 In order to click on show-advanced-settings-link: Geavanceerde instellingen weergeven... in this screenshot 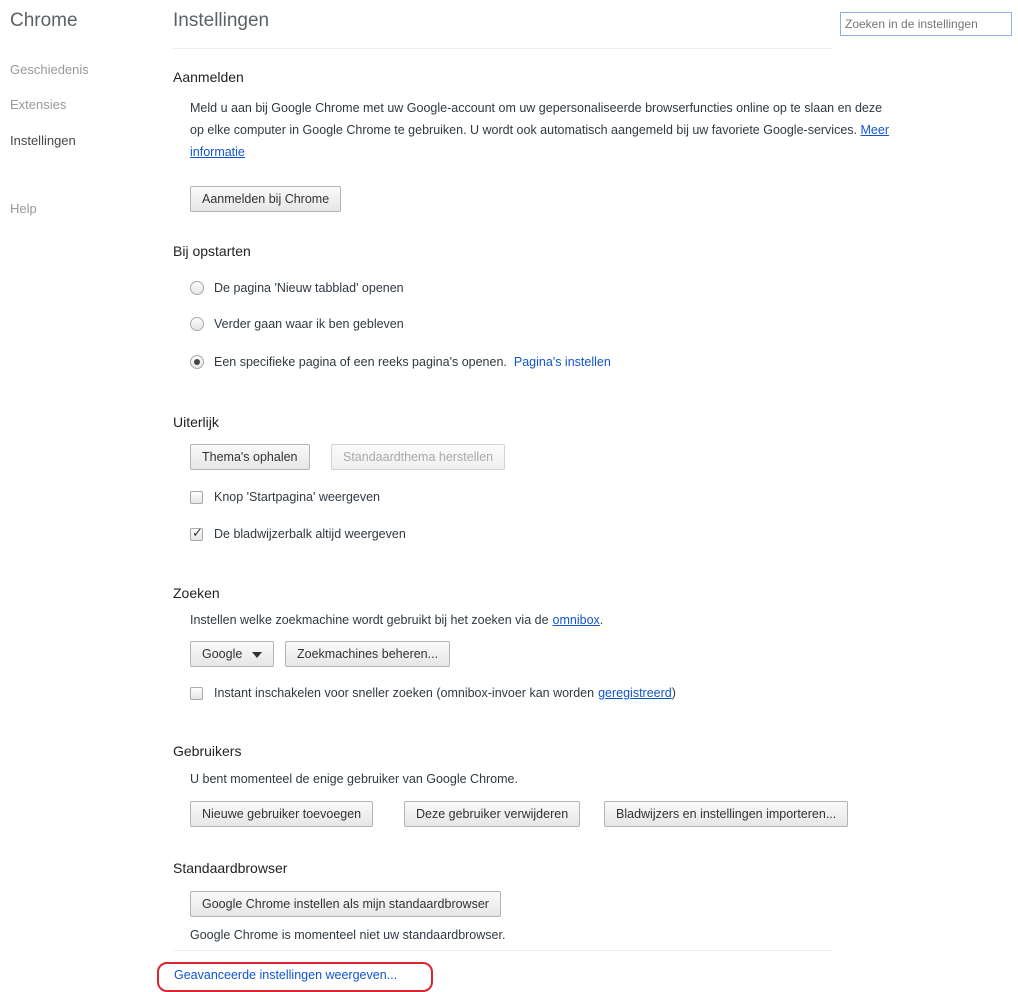, I will do `click(285, 975)`.